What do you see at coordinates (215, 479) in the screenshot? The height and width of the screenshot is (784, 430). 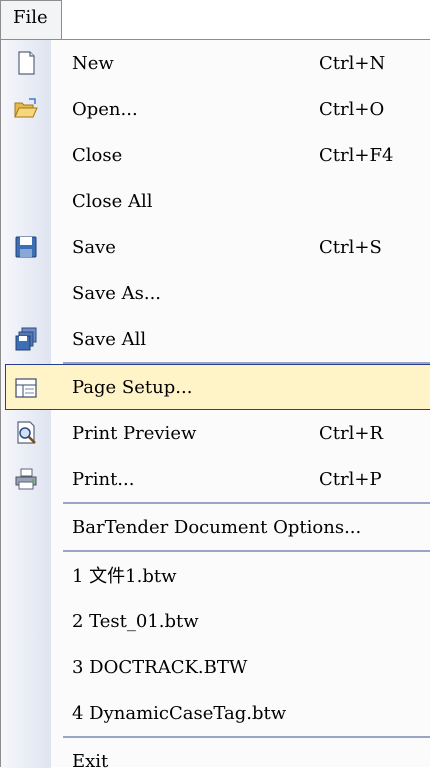 I see `menu-item-print: Print... Ctrl+P` at bounding box center [215, 479].